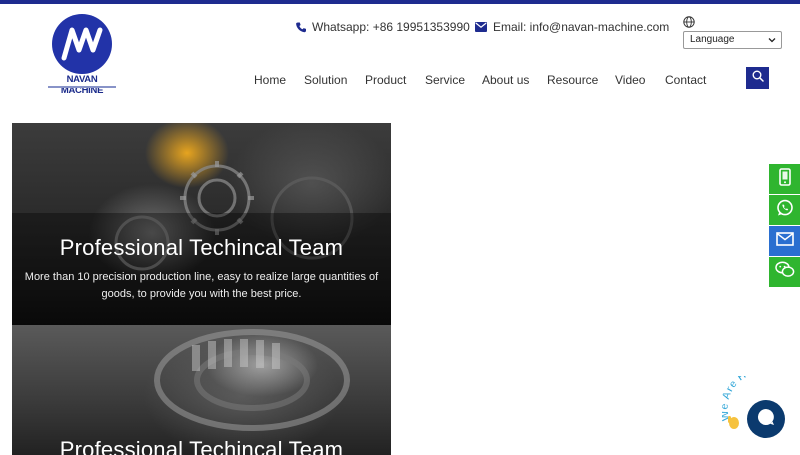  Describe the element at coordinates (270, 80) in the screenshot. I see `nav-item-home: Home` at that location.